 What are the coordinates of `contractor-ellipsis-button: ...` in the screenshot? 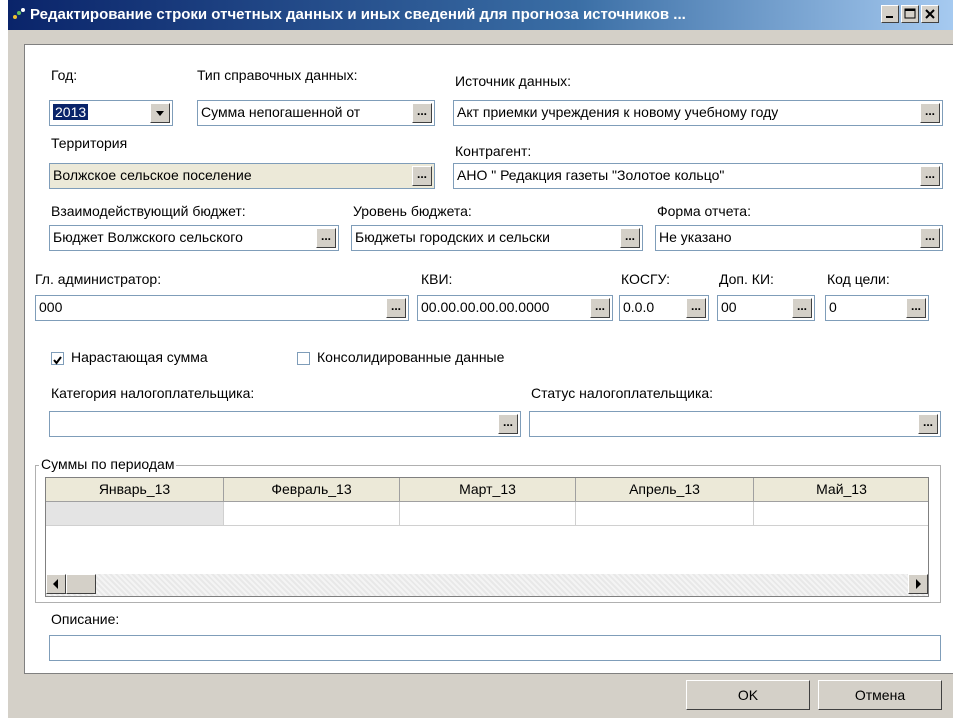 It's located at (930, 176).